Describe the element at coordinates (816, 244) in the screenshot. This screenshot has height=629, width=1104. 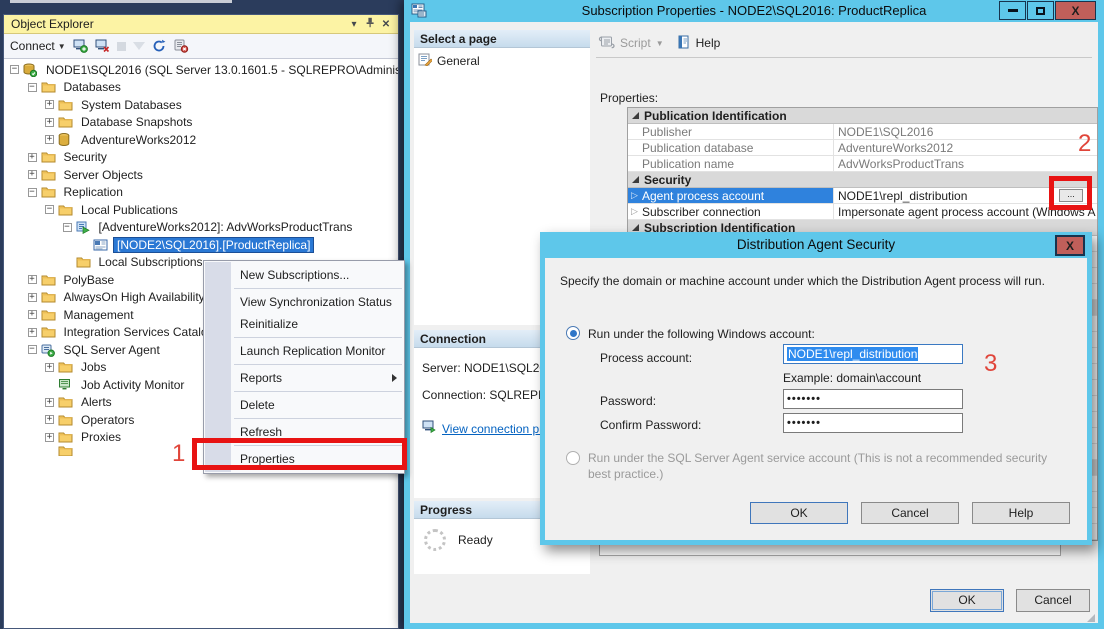
I see `security-dialog-title: Distribution Agent Security` at that location.